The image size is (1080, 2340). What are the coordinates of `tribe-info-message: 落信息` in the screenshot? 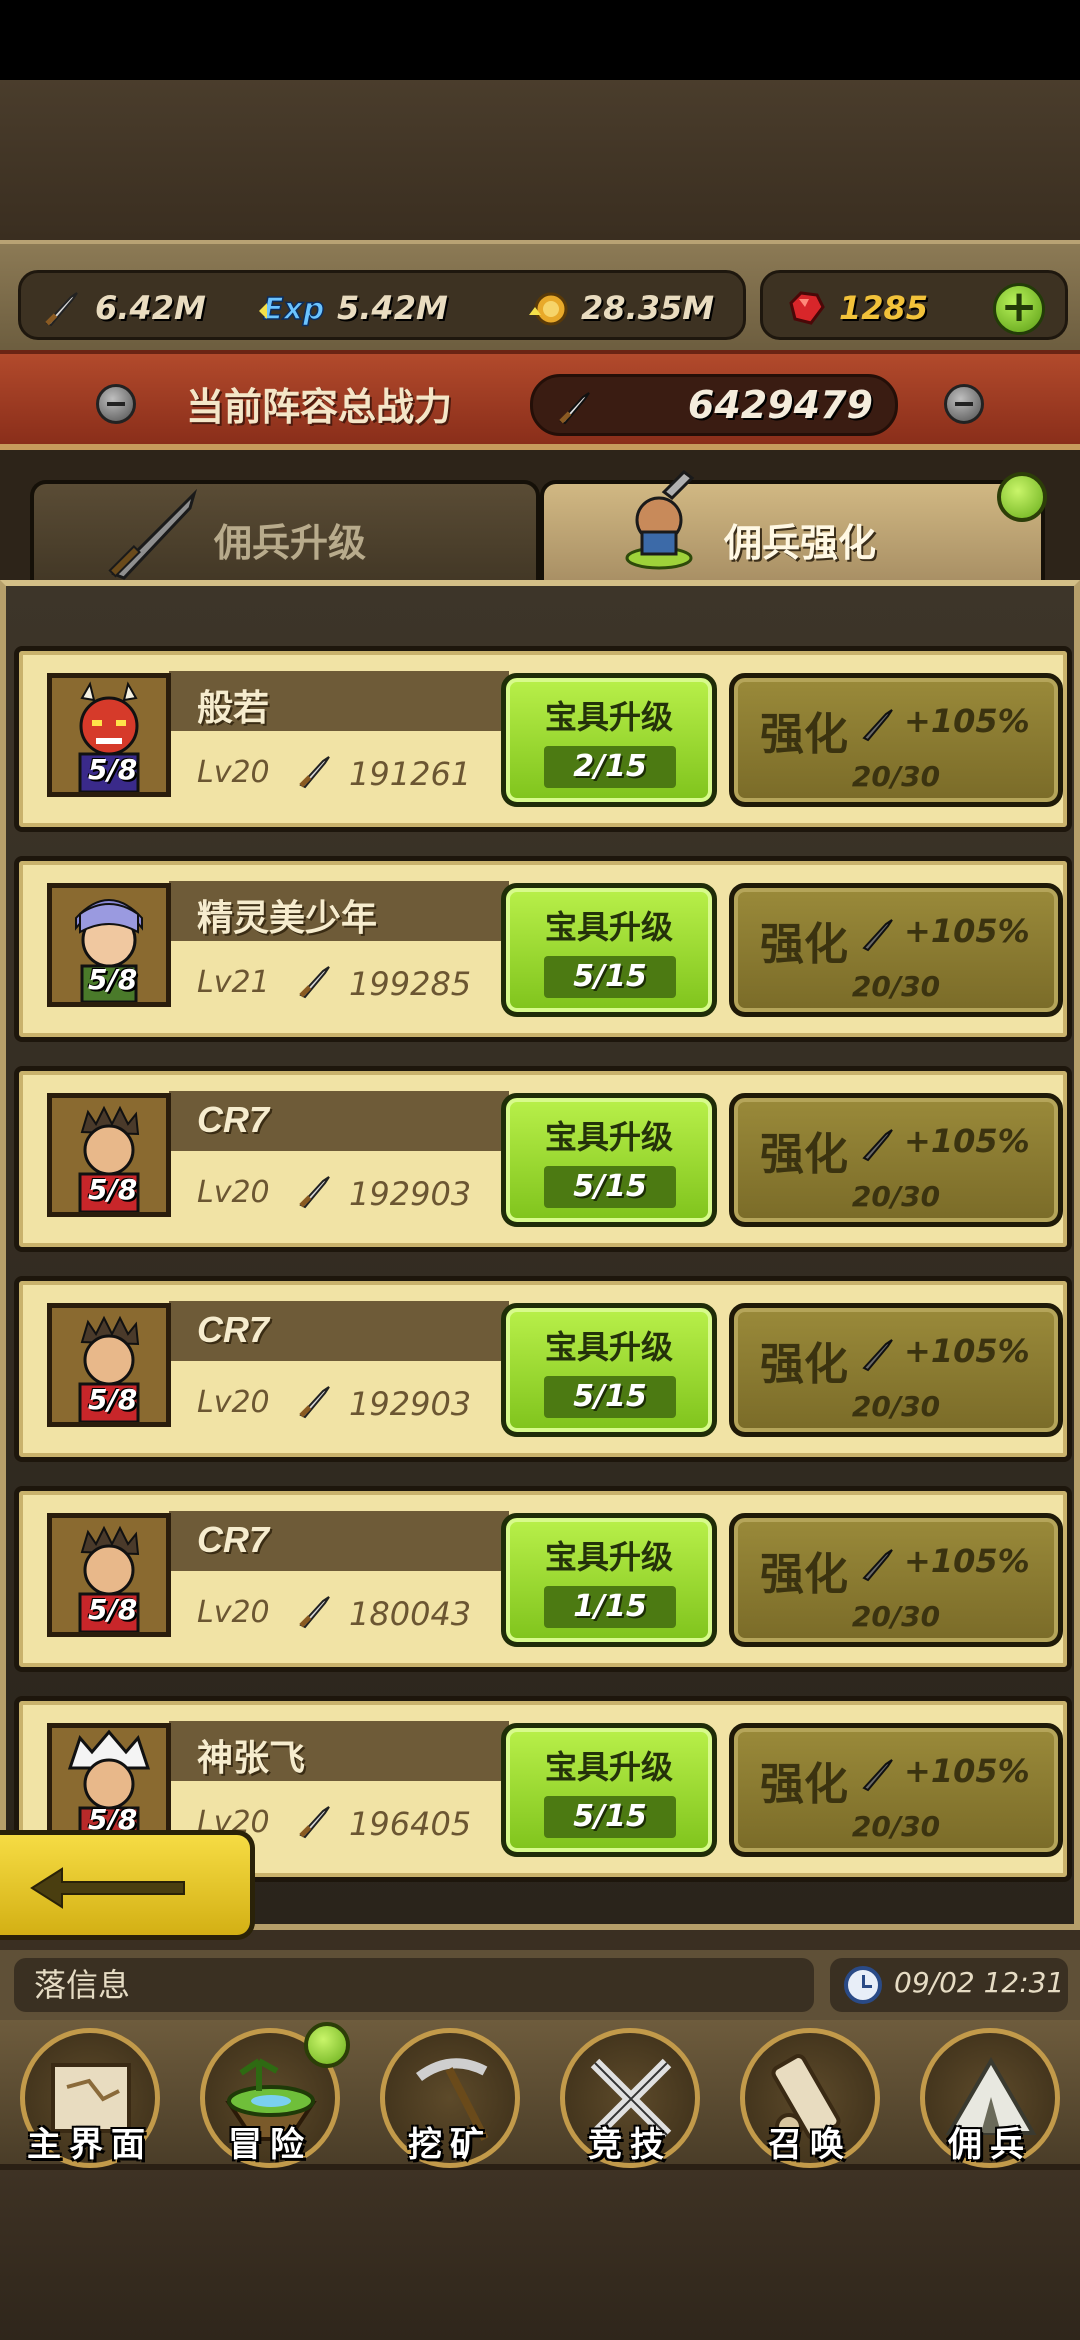 It's located at (414, 1985).